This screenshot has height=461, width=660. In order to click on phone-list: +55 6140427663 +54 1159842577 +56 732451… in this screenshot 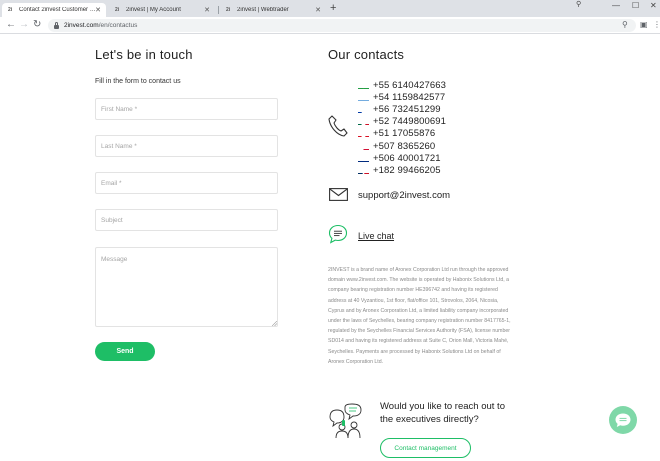, I will do `click(402, 128)`.